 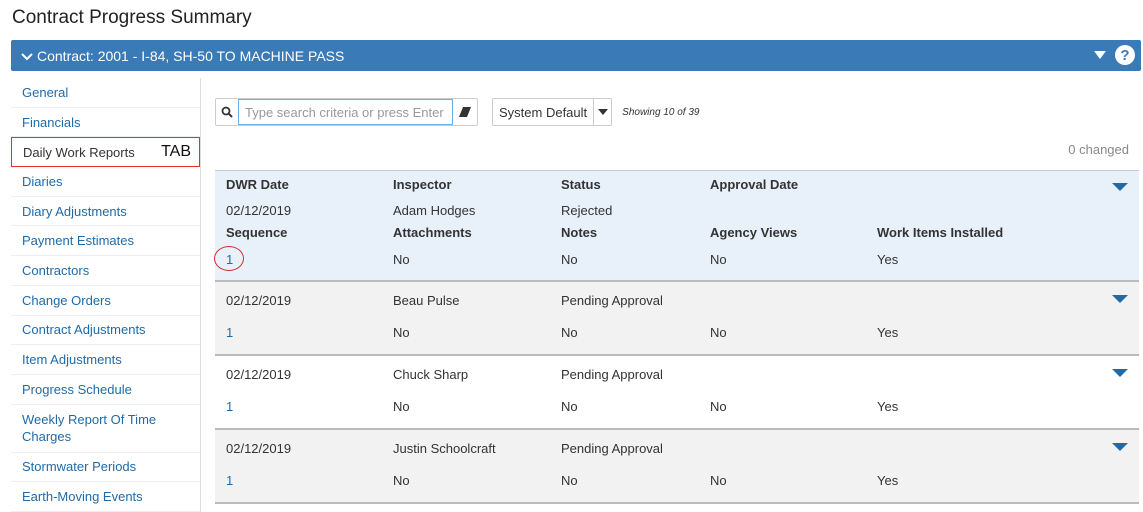 What do you see at coordinates (1098, 149) in the screenshot?
I see `changed-count: 0 changed` at bounding box center [1098, 149].